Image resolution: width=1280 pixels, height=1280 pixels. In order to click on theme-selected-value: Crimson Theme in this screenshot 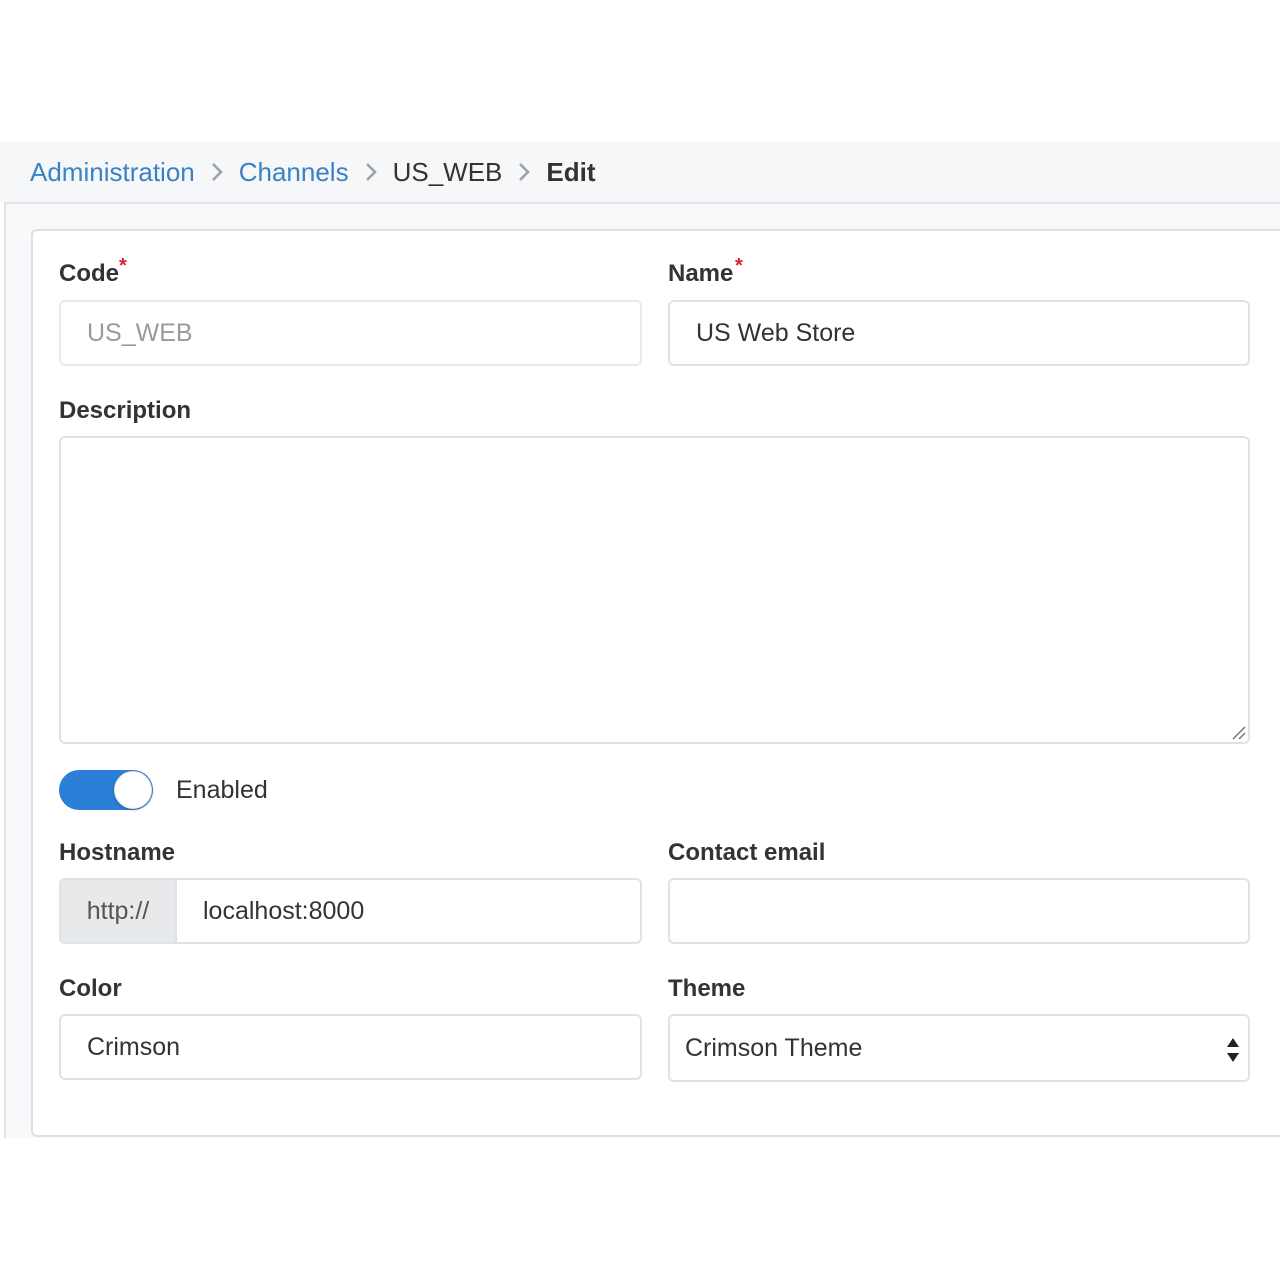, I will do `click(774, 1047)`.